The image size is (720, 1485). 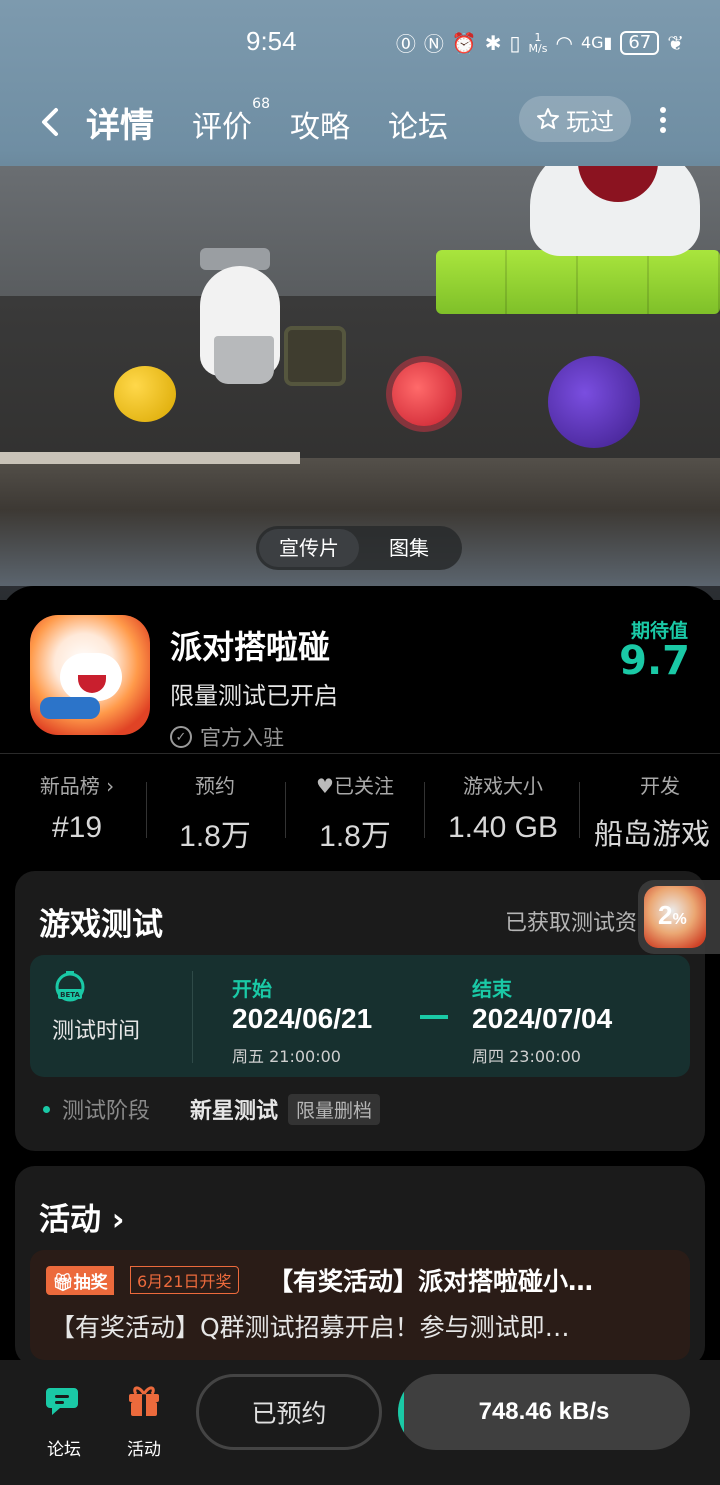 What do you see at coordinates (578, 282) in the screenshot?
I see `green-blocks` at bounding box center [578, 282].